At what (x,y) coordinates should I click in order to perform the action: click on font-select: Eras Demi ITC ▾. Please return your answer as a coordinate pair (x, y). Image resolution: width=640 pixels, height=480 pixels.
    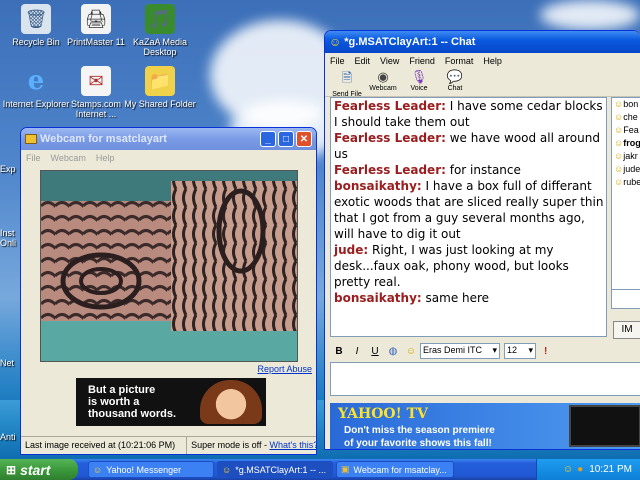
    Looking at the image, I should click on (460, 351).